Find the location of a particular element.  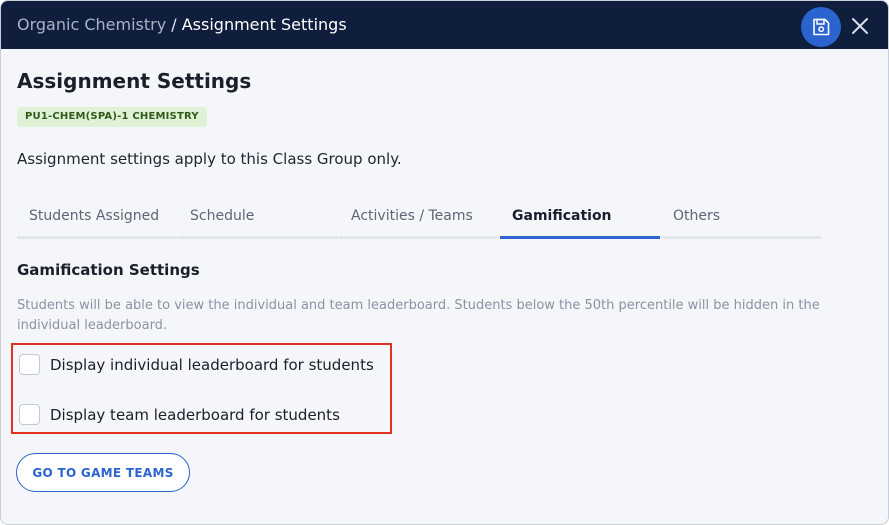

class-group-badge: PU1-CHEM(SPA)-1 CHEMISTRY is located at coordinates (112, 117).